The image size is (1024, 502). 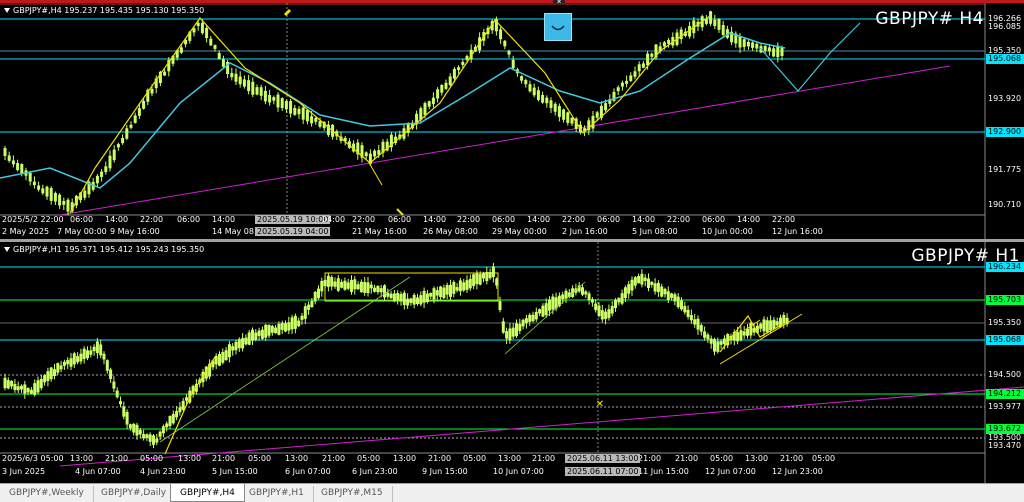 What do you see at coordinates (47, 494) in the screenshot?
I see `tab-weekly: GBPJPY#,Weekly` at bounding box center [47, 494].